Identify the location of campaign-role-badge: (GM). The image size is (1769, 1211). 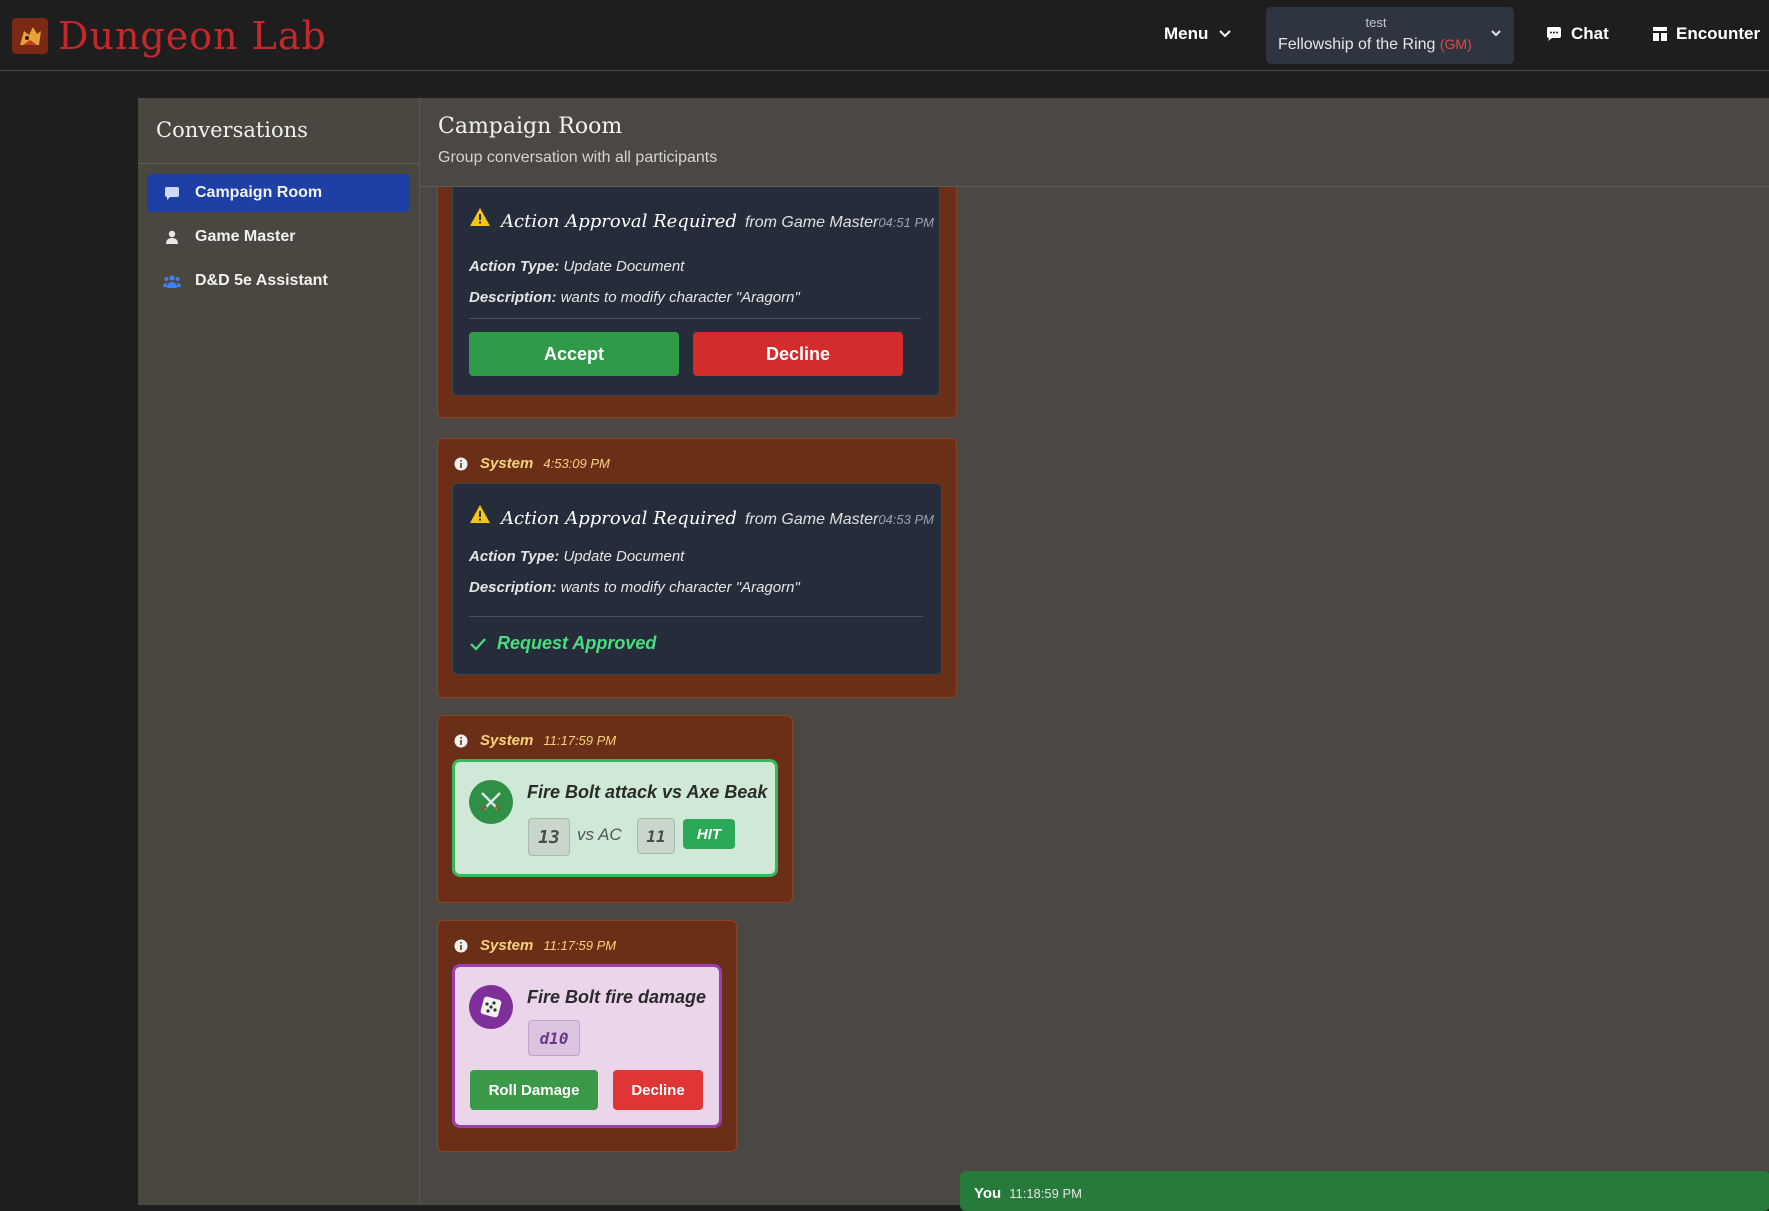
(1455, 44).